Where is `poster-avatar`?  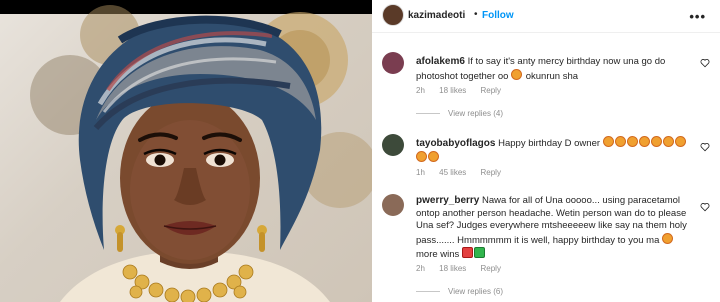 poster-avatar is located at coordinates (393, 15).